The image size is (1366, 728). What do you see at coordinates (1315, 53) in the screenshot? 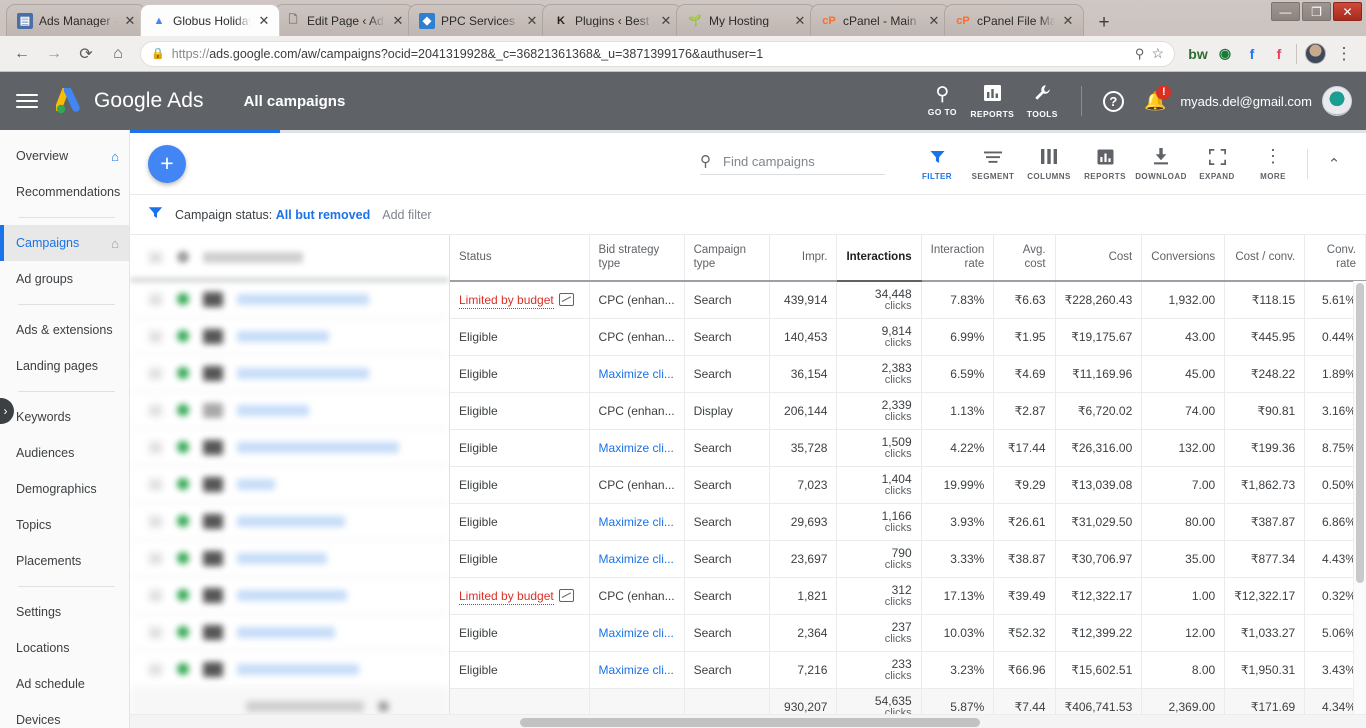
I see `browser-profile-avatar` at bounding box center [1315, 53].